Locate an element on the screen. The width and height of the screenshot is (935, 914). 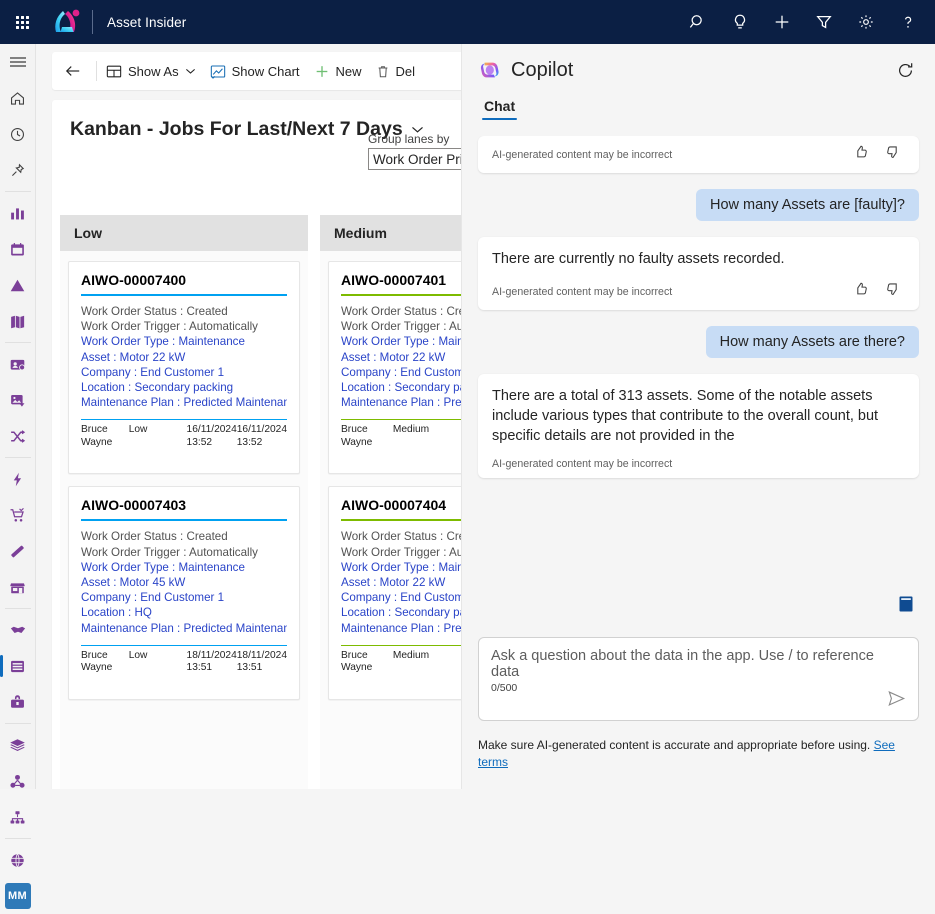
hamburger-icon is located at coordinates (18, 62).